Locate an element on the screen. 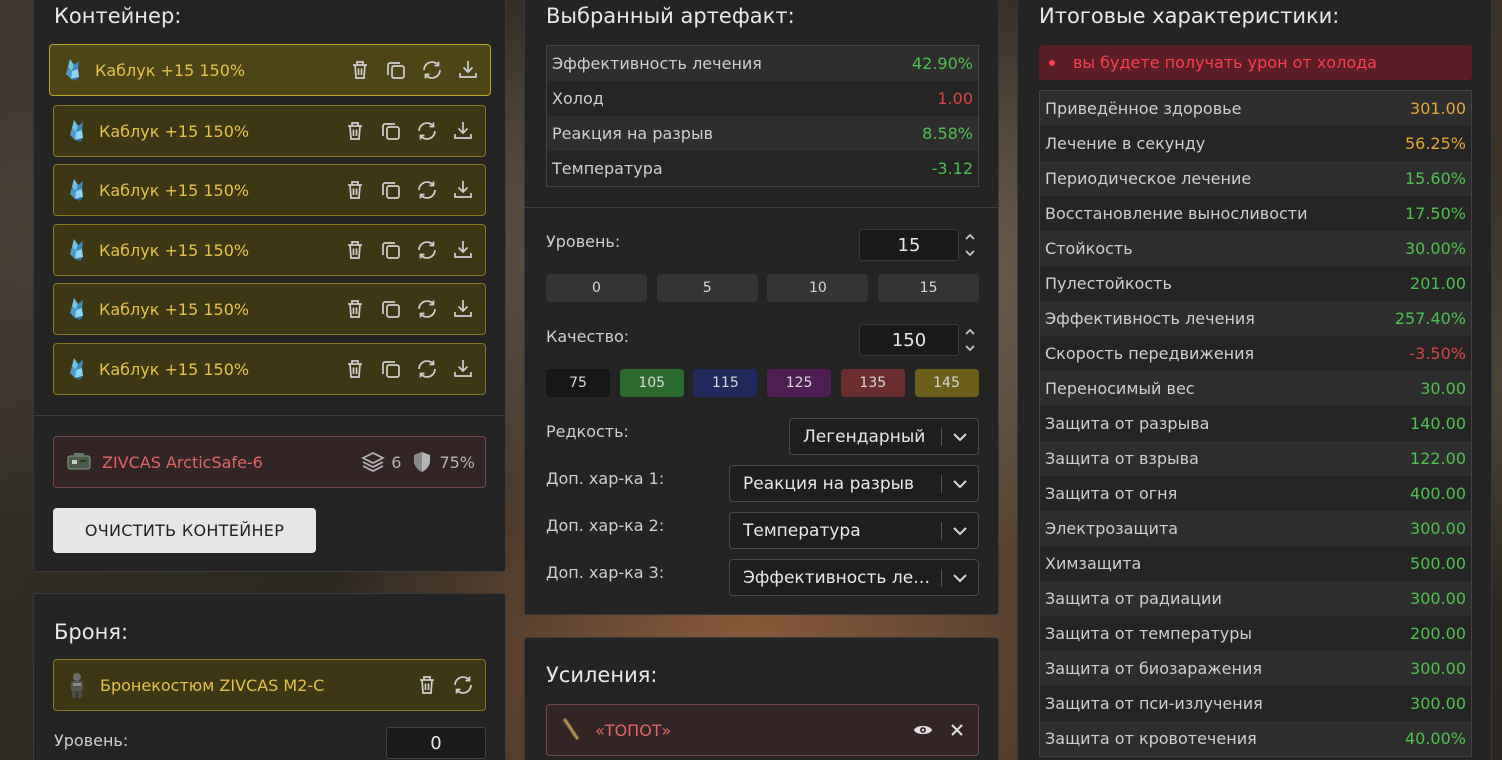 The image size is (1502, 760). total-row: Эффективность лечения 257.40% is located at coordinates (1255, 318).